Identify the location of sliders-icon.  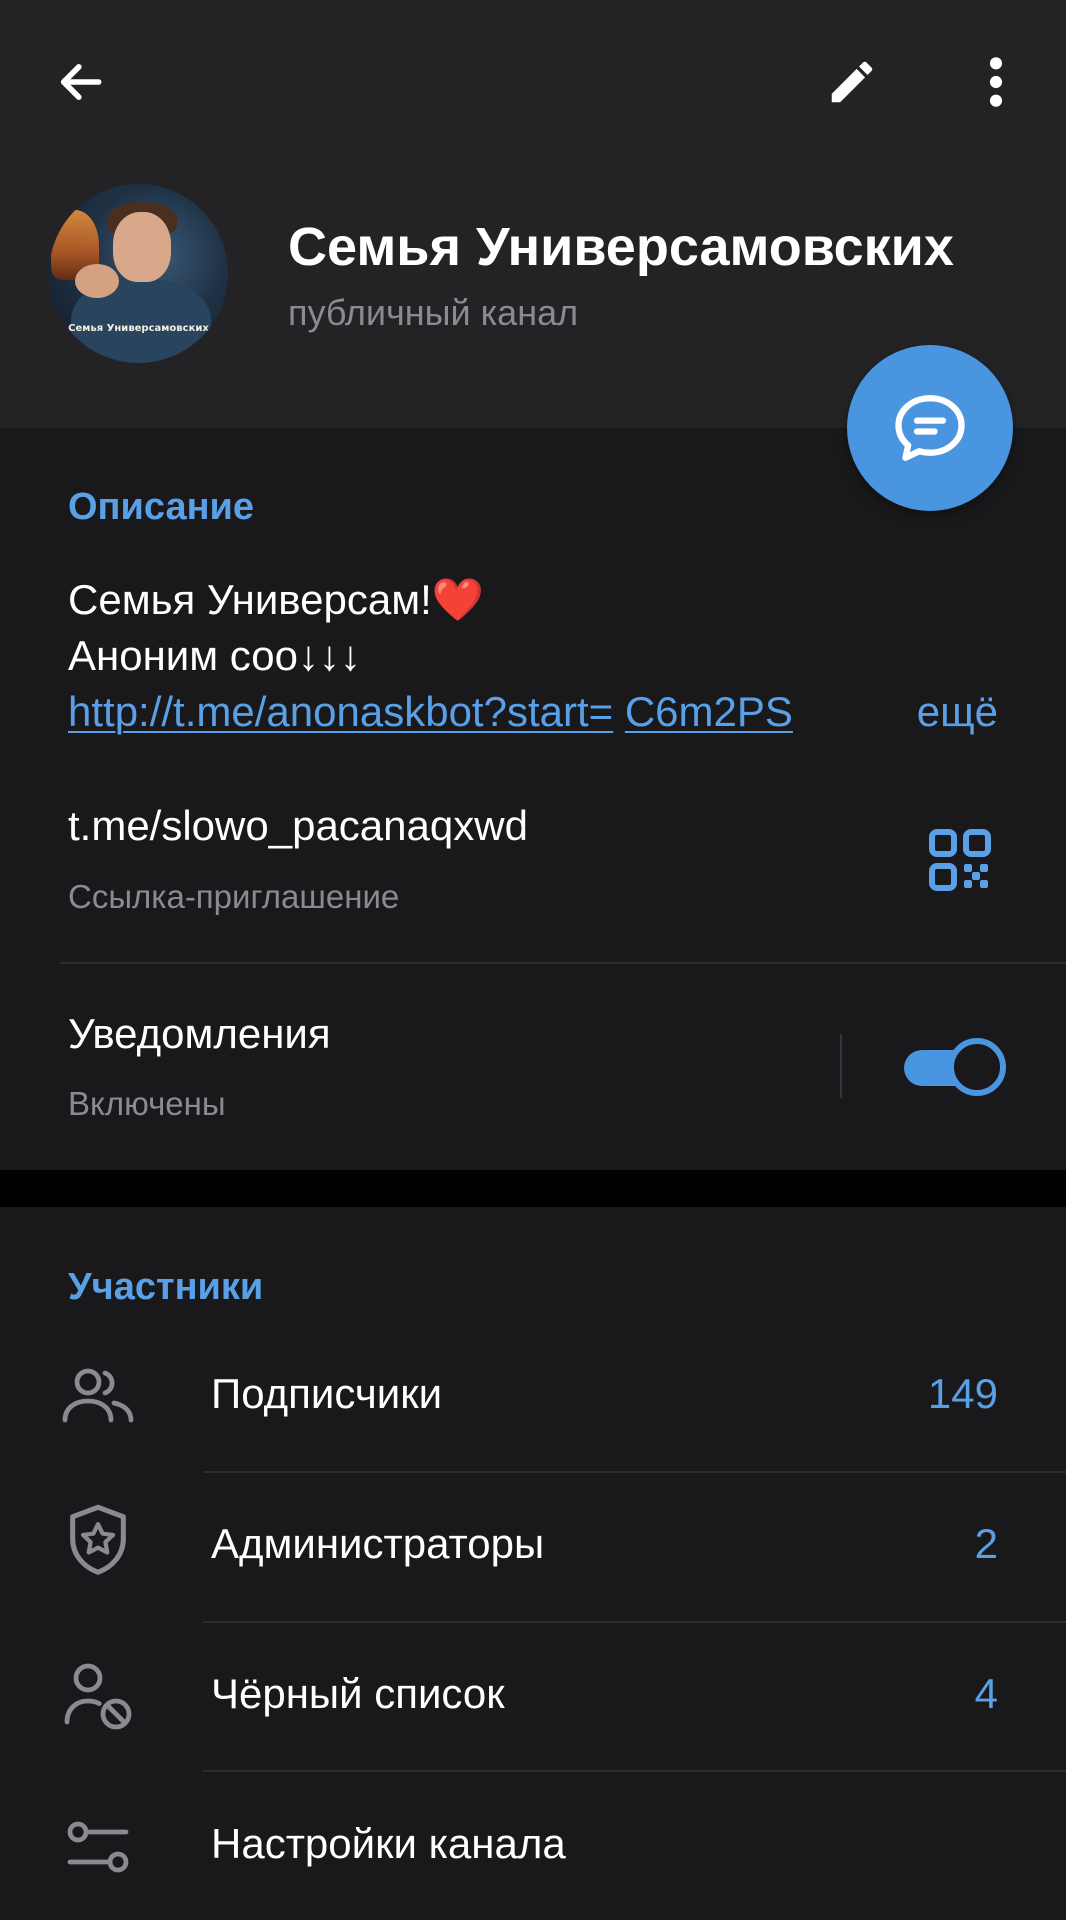
(98, 1848).